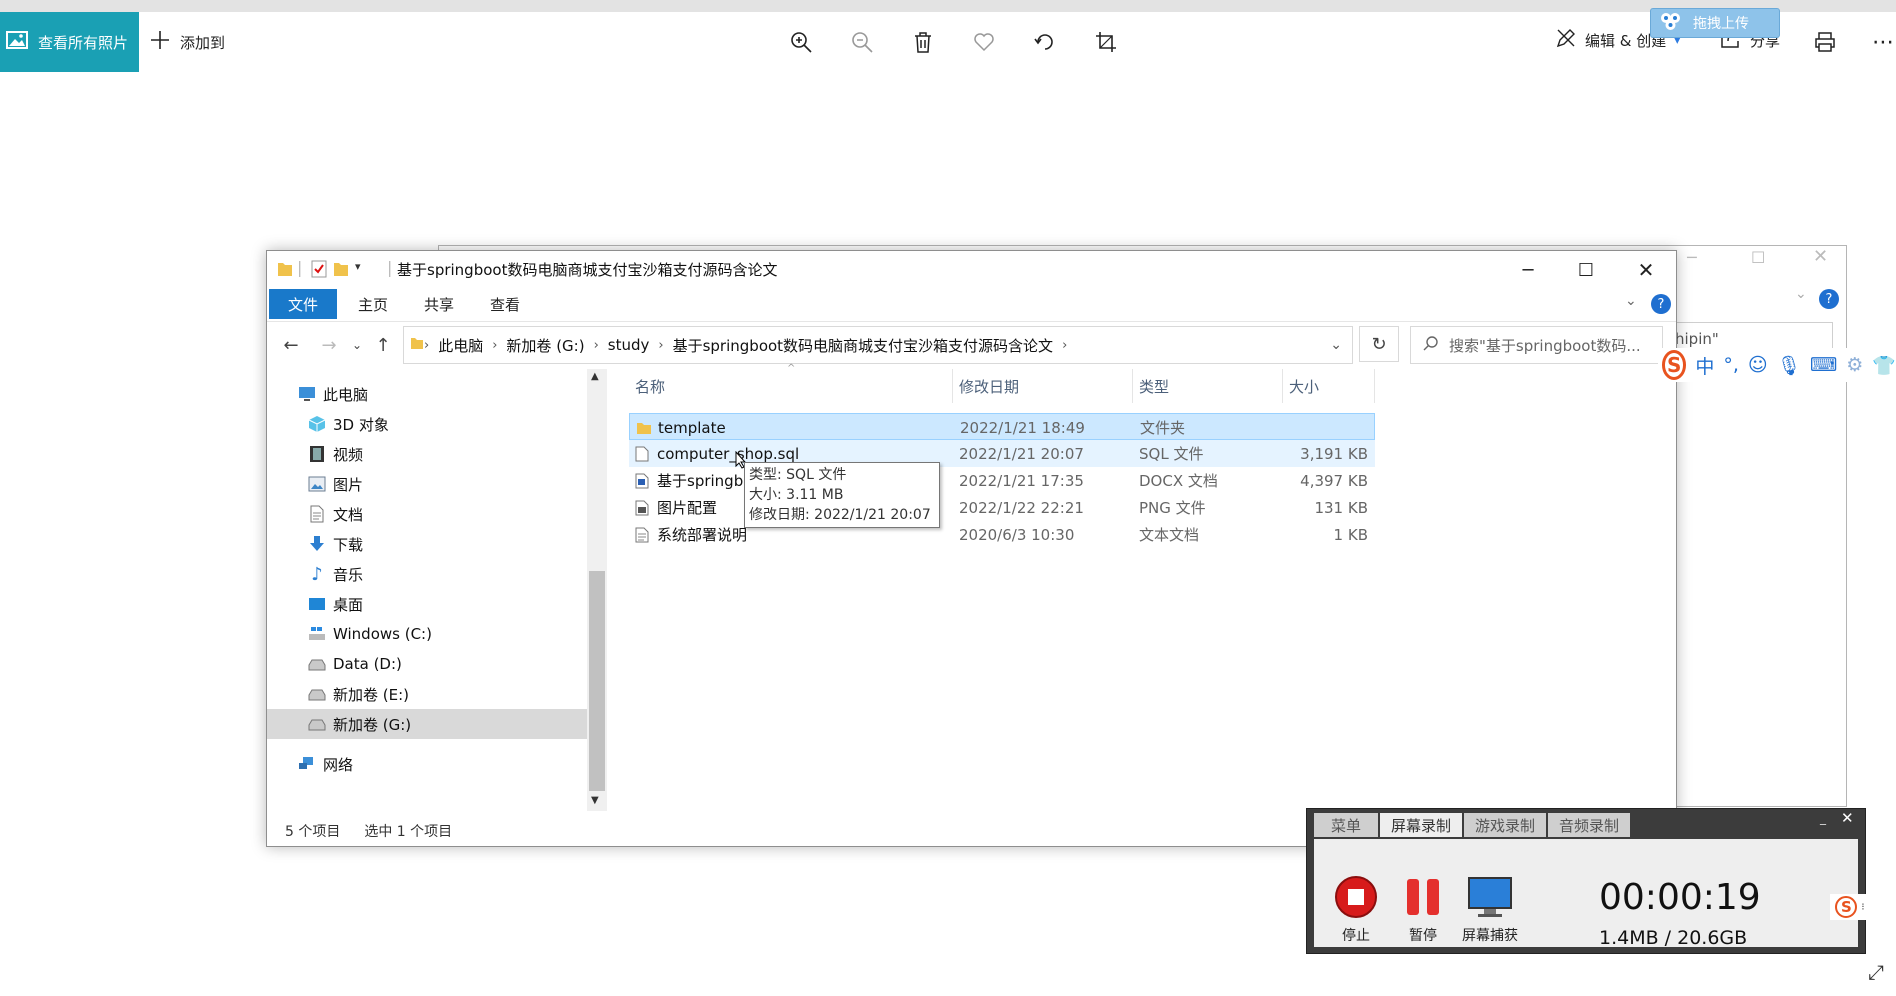  I want to click on tab-view: 查看, so click(505, 304).